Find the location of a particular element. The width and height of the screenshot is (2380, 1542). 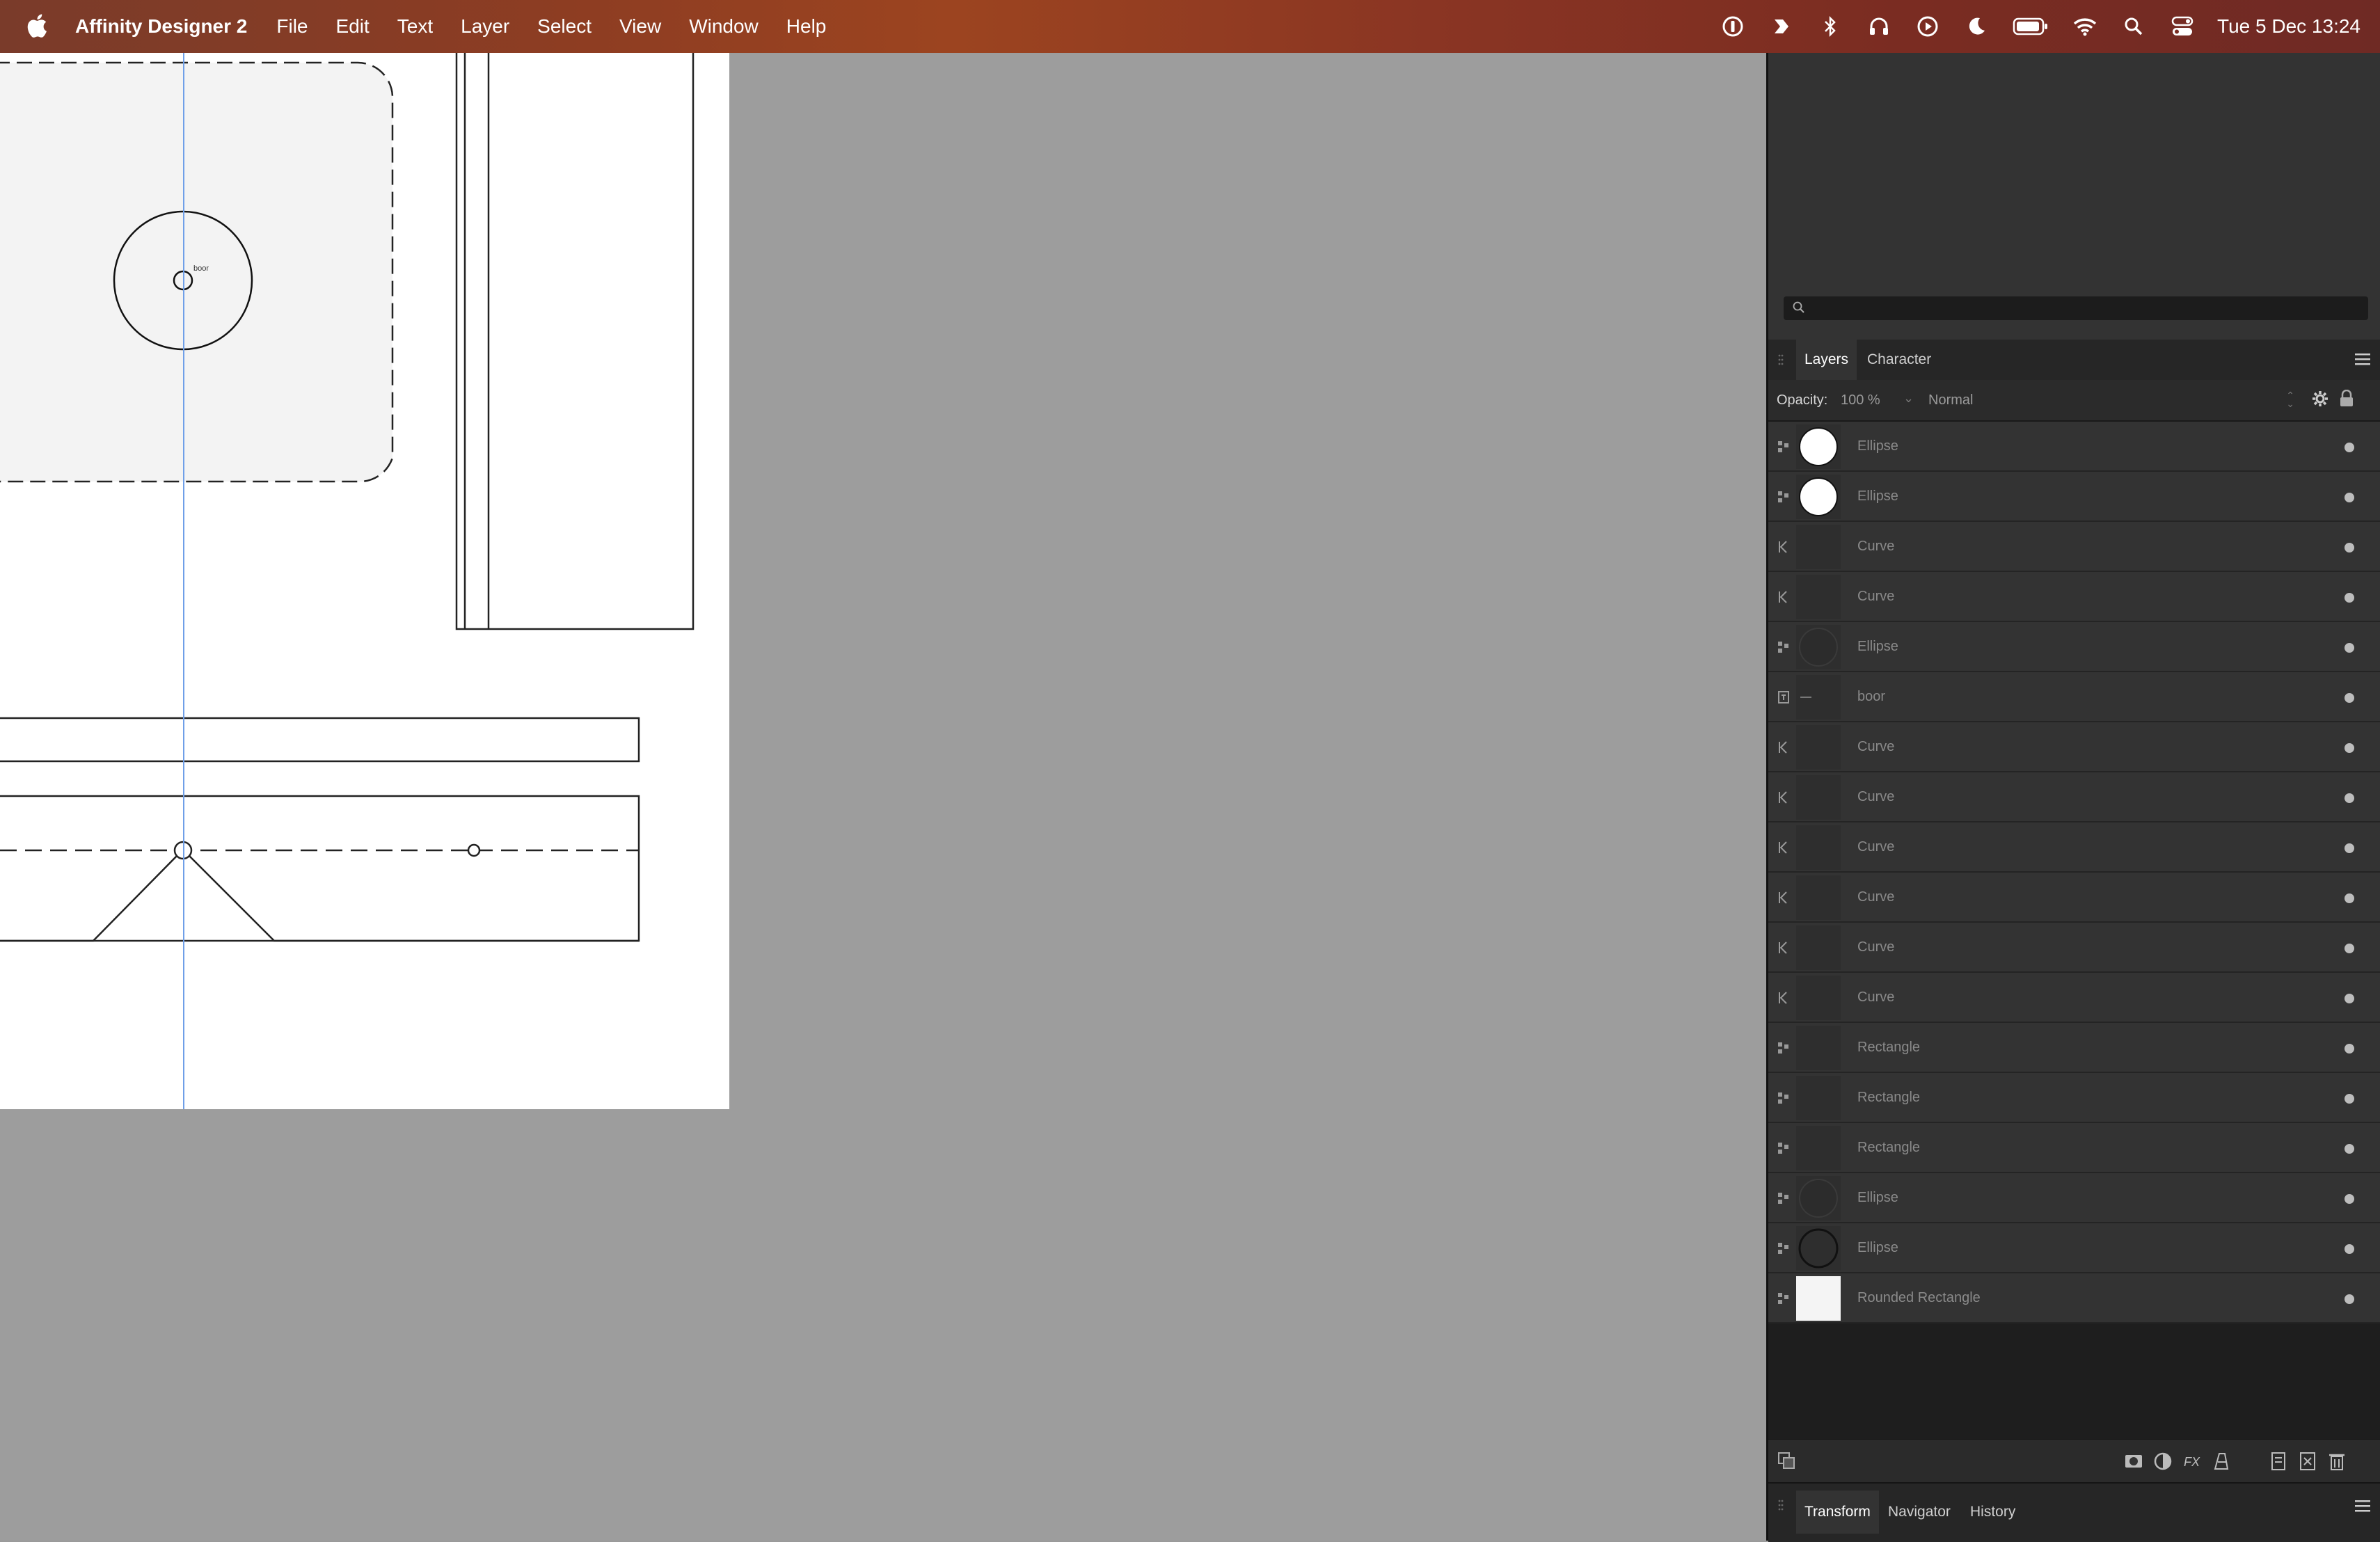

mask-icon is located at coordinates (2133, 1461).